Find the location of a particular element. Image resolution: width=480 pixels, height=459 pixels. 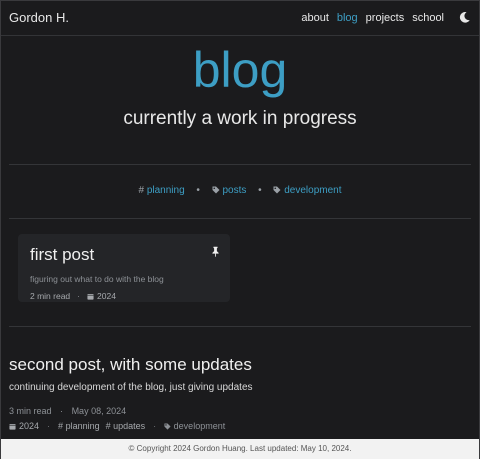

post-tag-updates: # updates is located at coordinates (126, 426).